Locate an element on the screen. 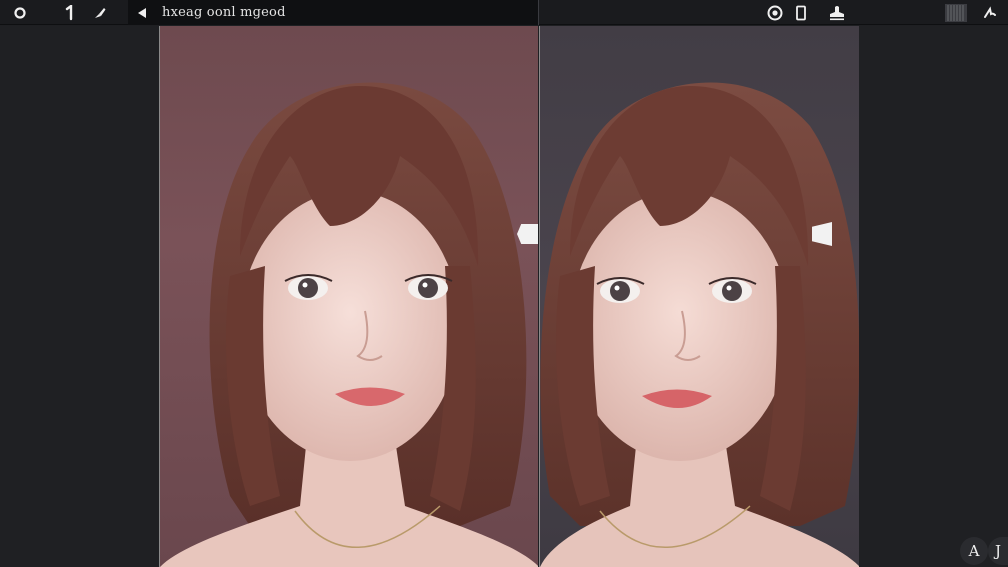  back-button is located at coordinates (142, 12).